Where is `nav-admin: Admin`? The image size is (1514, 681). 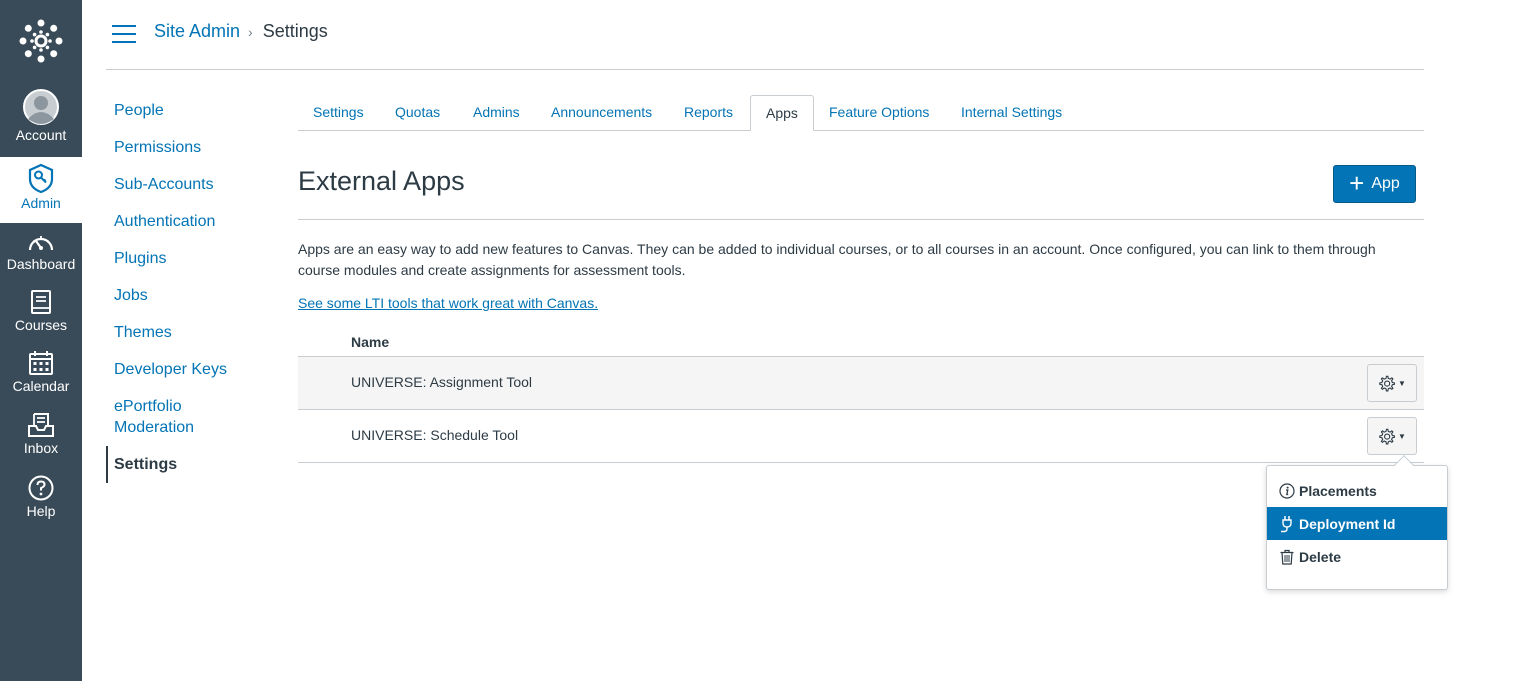 nav-admin: Admin is located at coordinates (41, 190).